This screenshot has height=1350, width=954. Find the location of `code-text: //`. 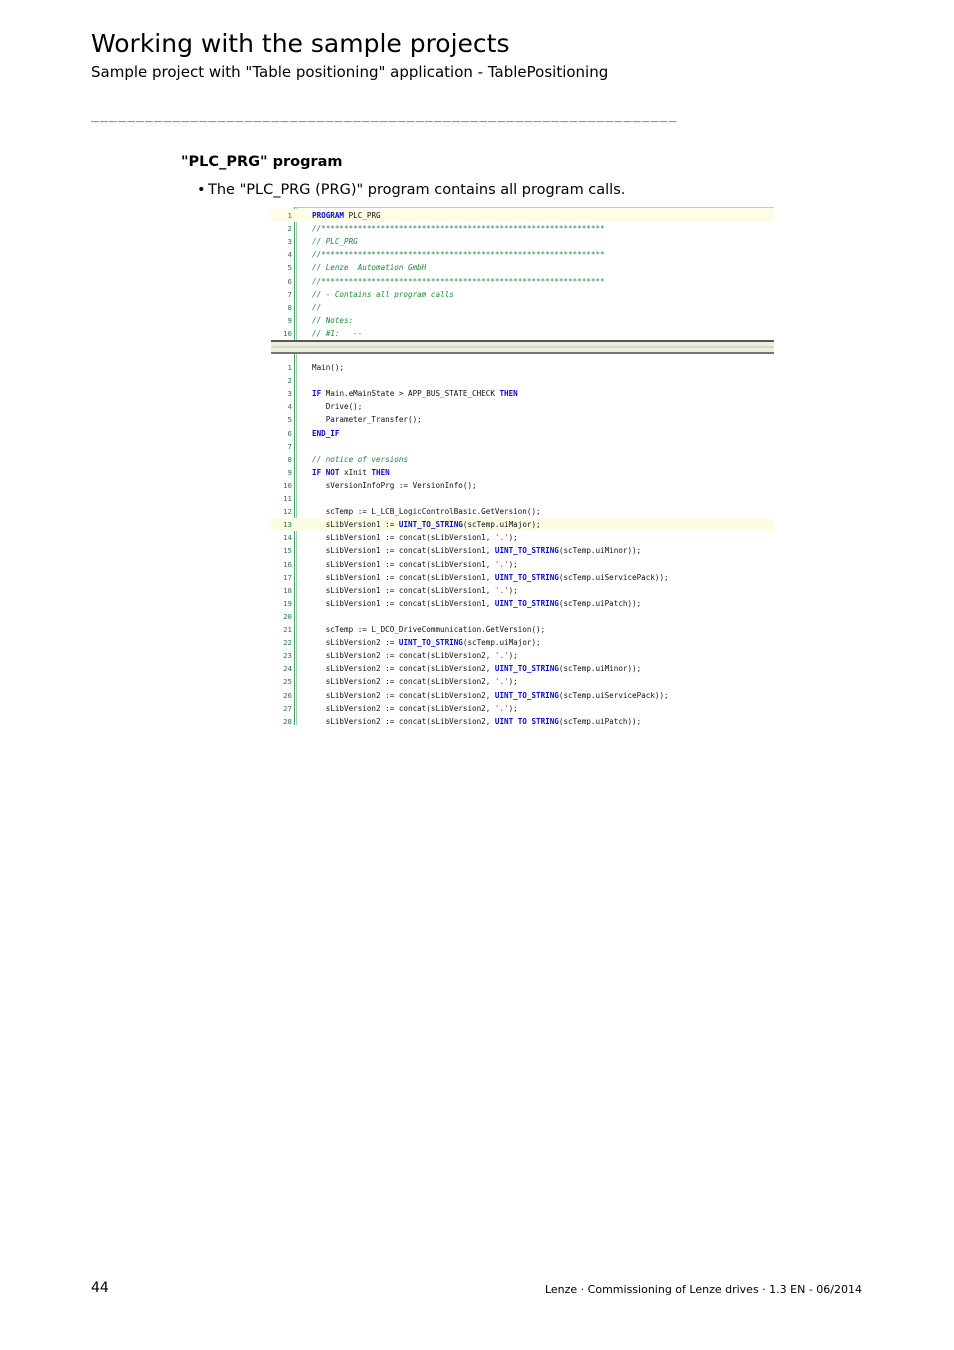

code-text: // is located at coordinates (316, 307).